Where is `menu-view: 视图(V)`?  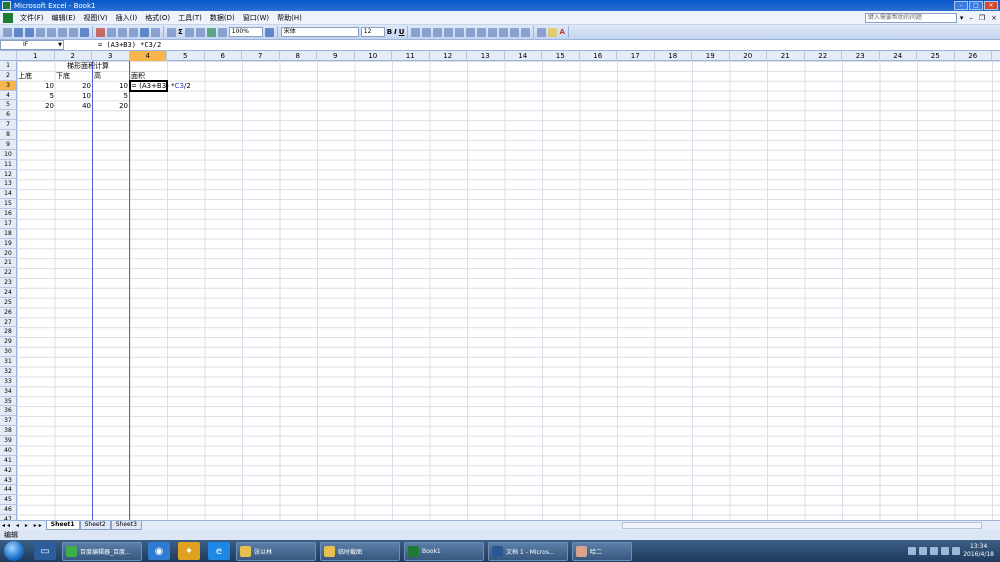
menu-view: 视图(V) is located at coordinates (95, 18).